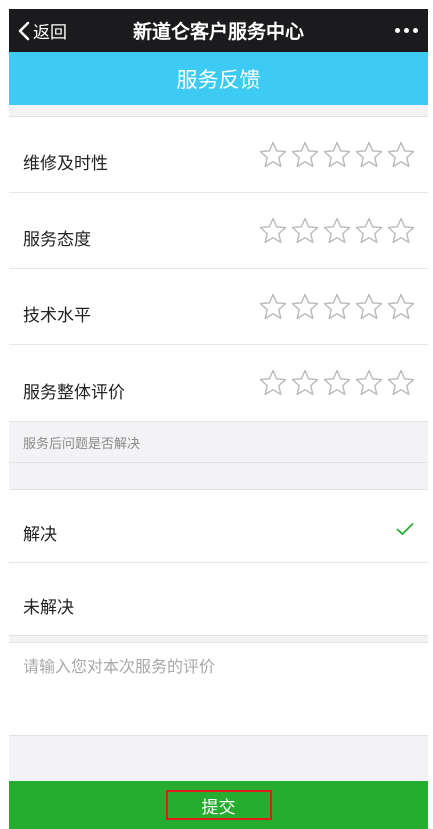 Image resolution: width=433 pixels, height=829 pixels. What do you see at coordinates (74, 392) in the screenshot?
I see `rating-label: 服务整体评价` at bounding box center [74, 392].